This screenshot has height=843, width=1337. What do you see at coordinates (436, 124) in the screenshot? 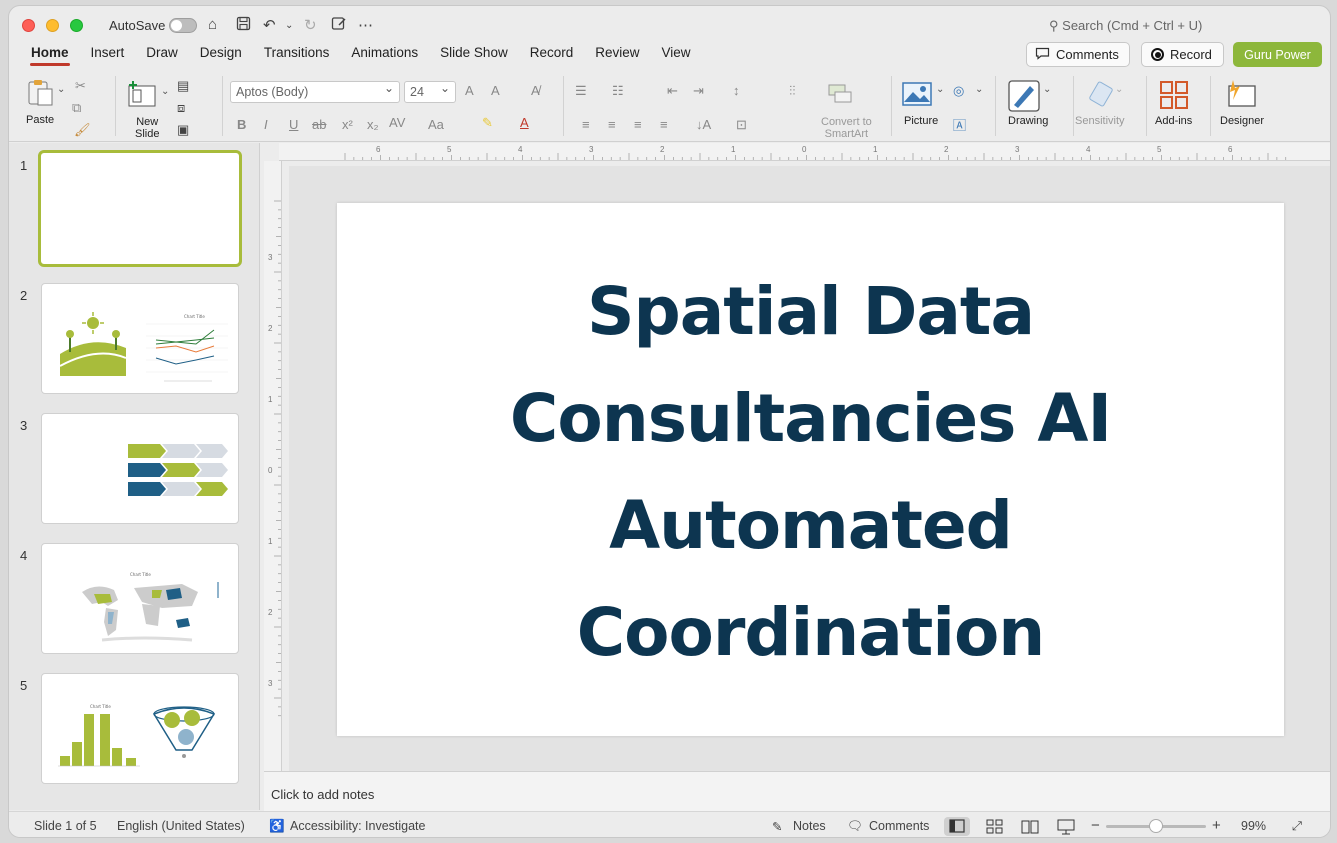
I see `change-case-icon: Aa` at bounding box center [436, 124].